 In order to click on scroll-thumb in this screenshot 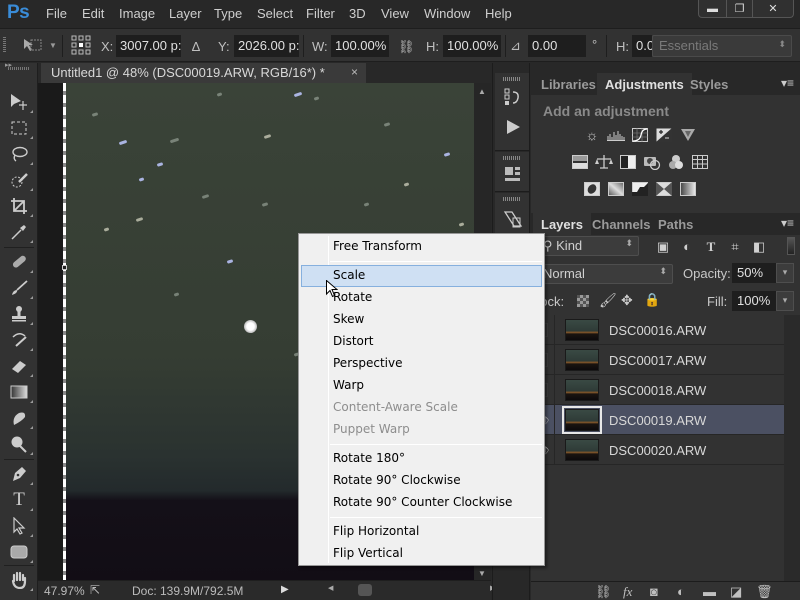, I will do `click(365, 590)`.